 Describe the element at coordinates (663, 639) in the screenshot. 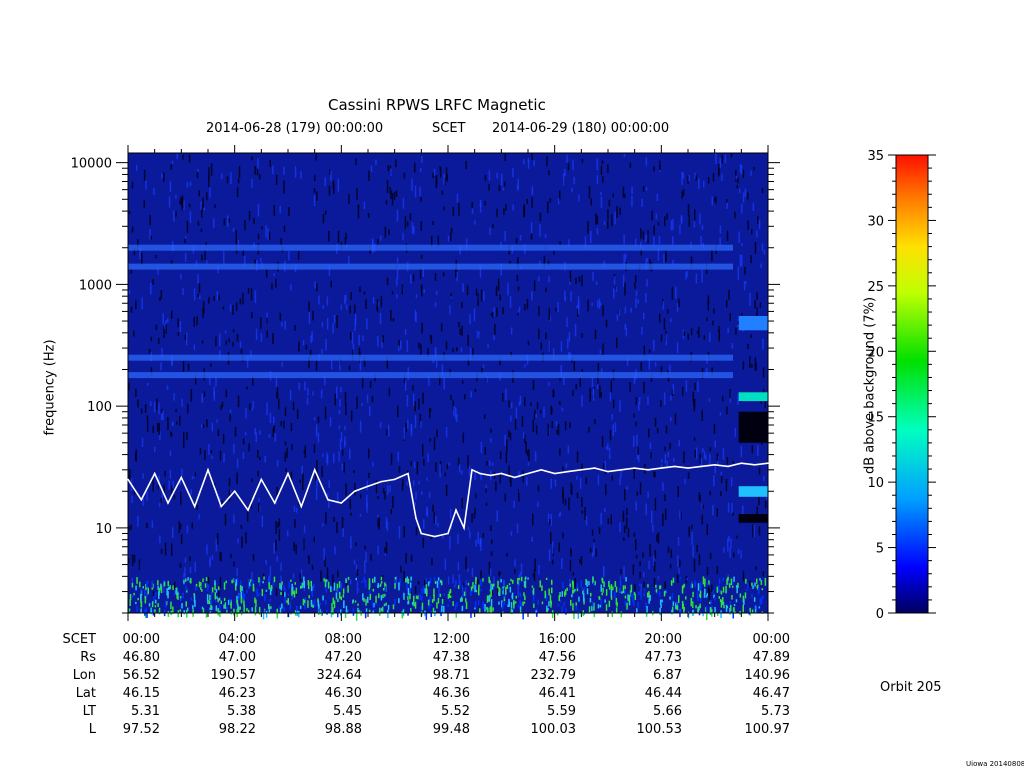

I see `ephemeris-cell: 20:00` at that location.